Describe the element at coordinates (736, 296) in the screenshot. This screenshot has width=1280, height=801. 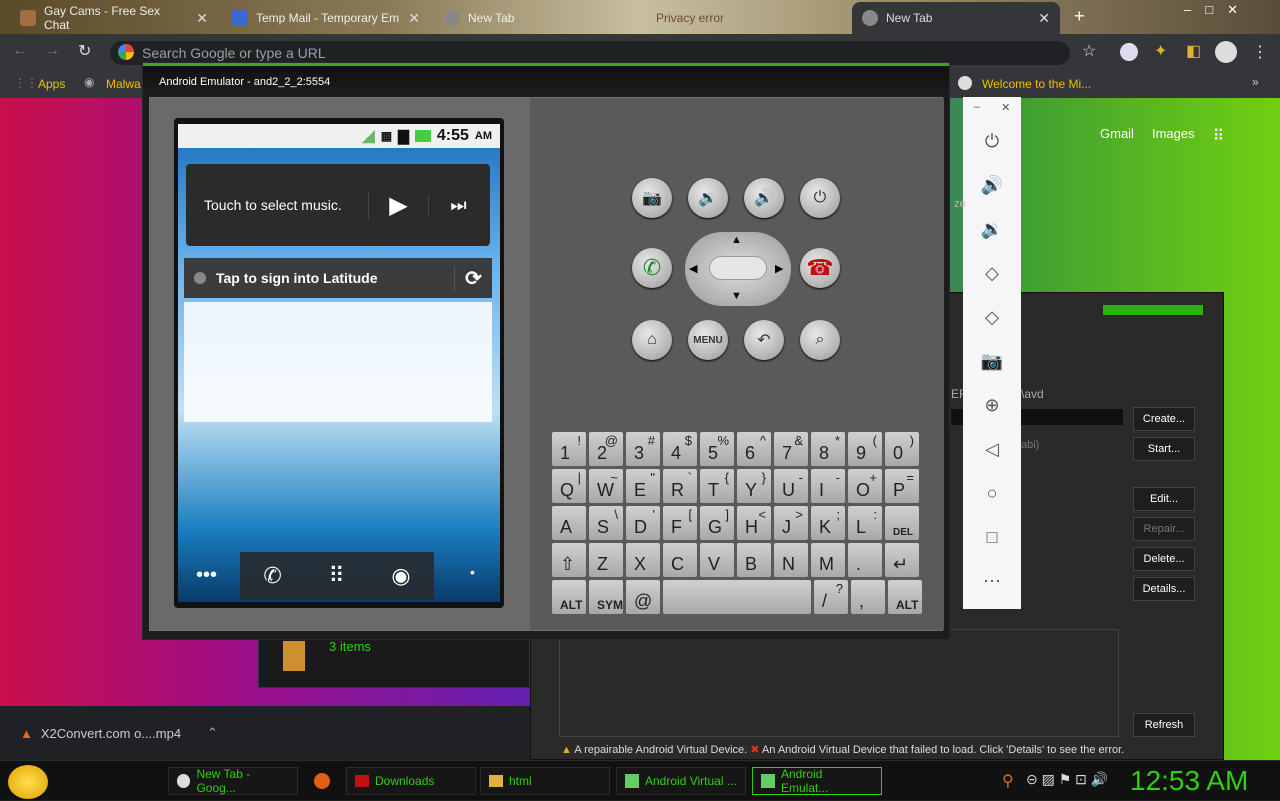
I see `dpad-down-icon: ▼` at that location.